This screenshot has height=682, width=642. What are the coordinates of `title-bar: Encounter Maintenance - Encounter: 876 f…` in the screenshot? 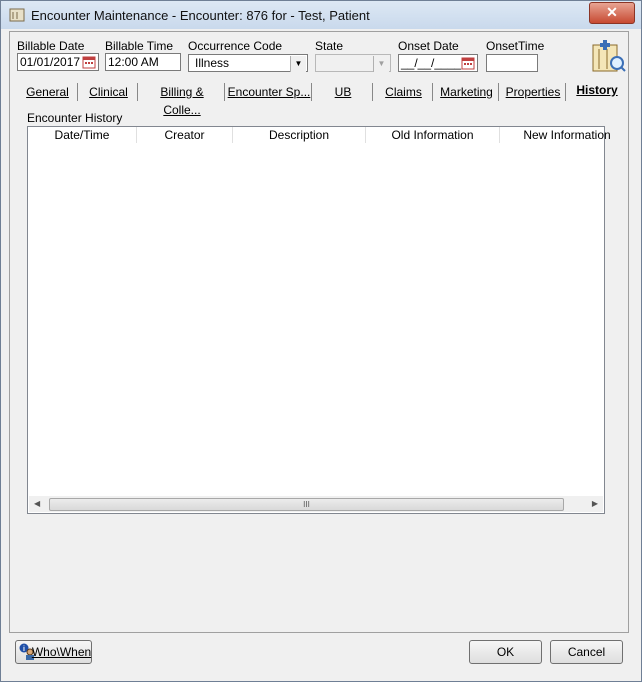 It's located at (321, 15).